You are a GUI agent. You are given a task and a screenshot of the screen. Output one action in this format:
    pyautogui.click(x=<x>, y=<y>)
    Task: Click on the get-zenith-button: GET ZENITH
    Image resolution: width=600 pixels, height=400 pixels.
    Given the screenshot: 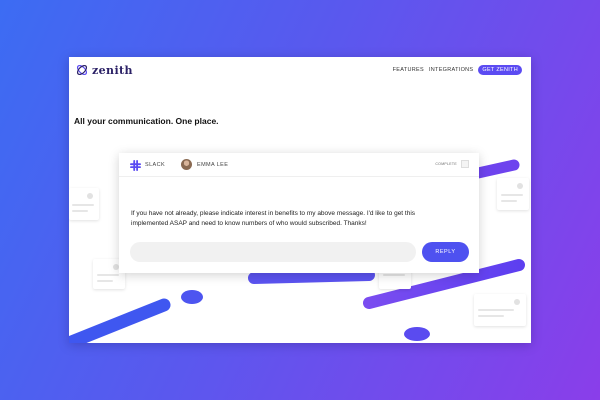 What is the action you would take?
    pyautogui.click(x=500, y=70)
    